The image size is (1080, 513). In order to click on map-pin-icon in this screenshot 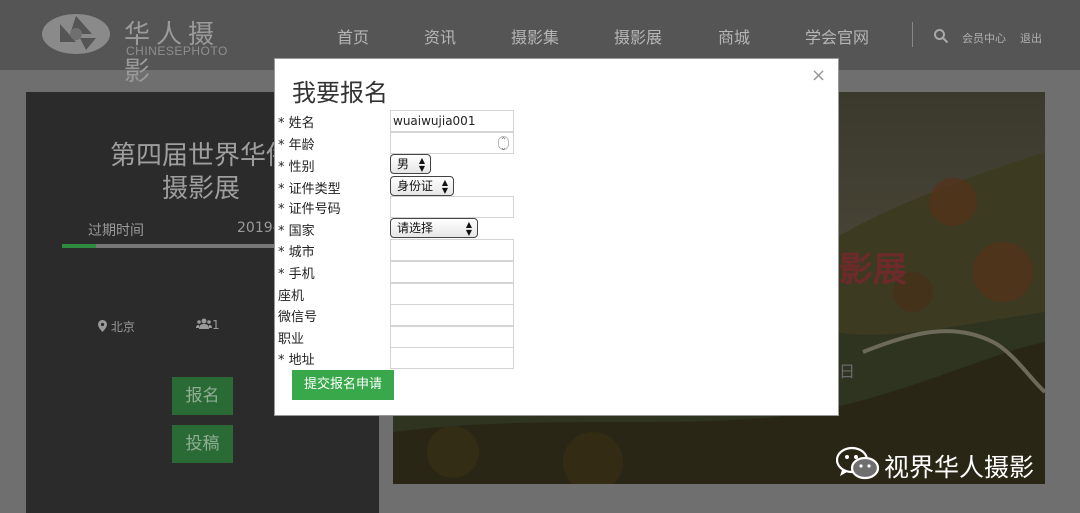, I will do `click(102, 326)`.